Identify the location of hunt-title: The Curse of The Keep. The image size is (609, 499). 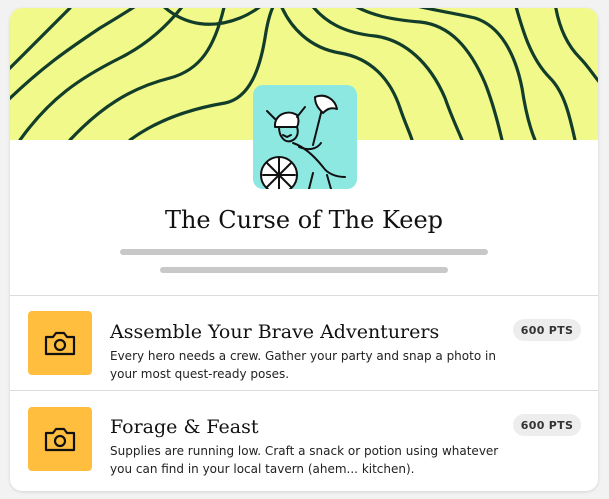
(304, 220).